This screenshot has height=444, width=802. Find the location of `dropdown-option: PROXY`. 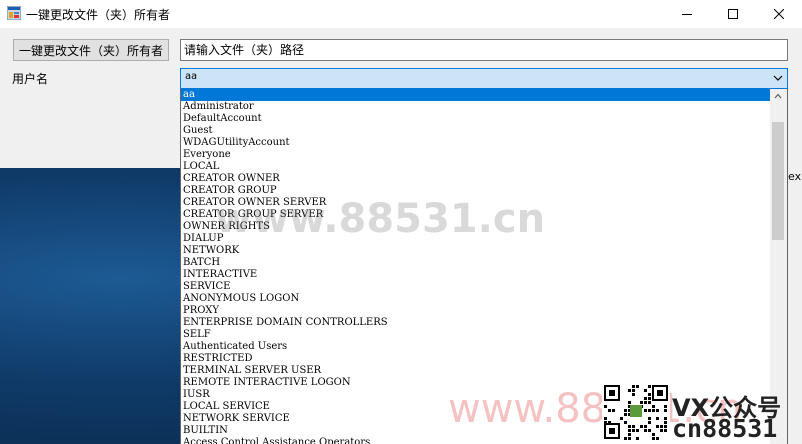

dropdown-option: PROXY is located at coordinates (476, 311).